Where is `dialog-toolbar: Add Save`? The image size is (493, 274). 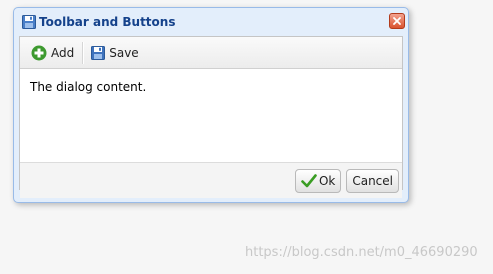 dialog-toolbar: Add Save is located at coordinates (211, 53).